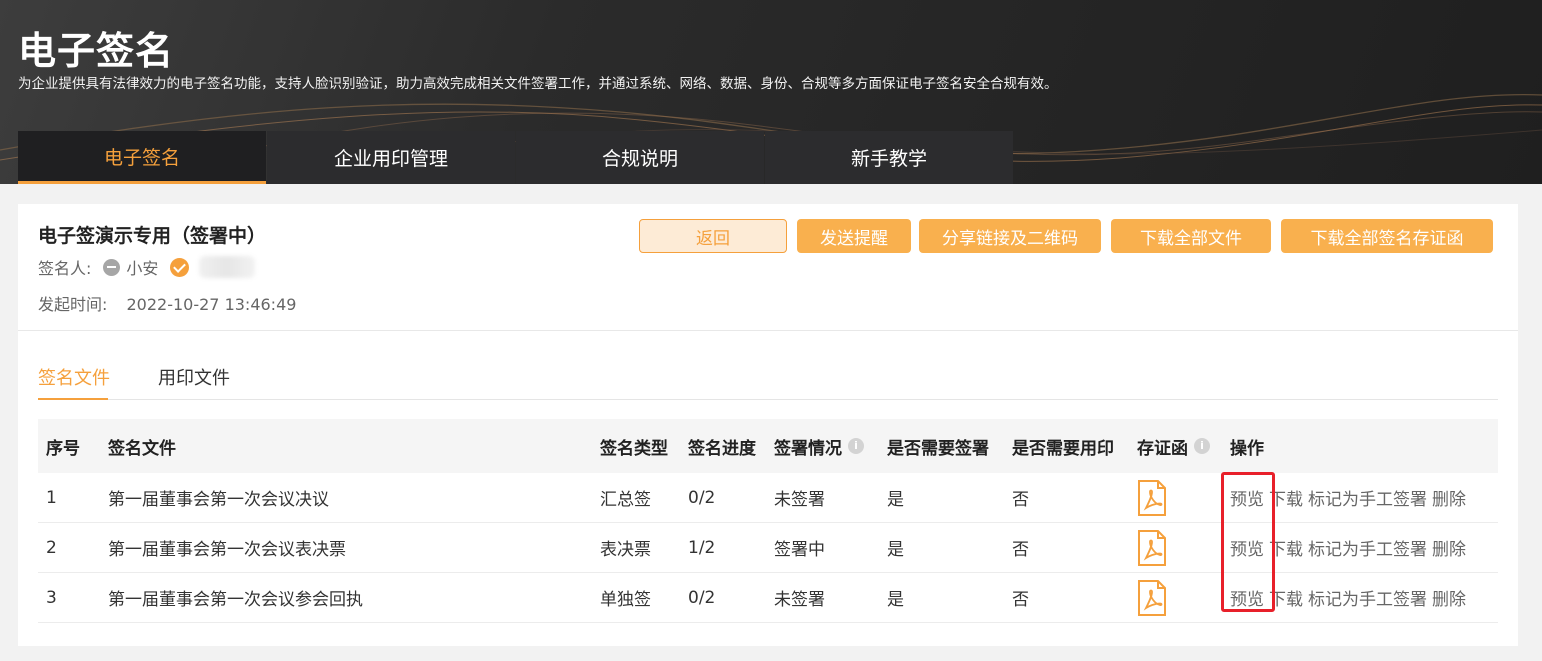 This screenshot has width=1542, height=661. Describe the element at coordinates (625, 550) in the screenshot. I see `cell-sign-type: 表决票` at that location.